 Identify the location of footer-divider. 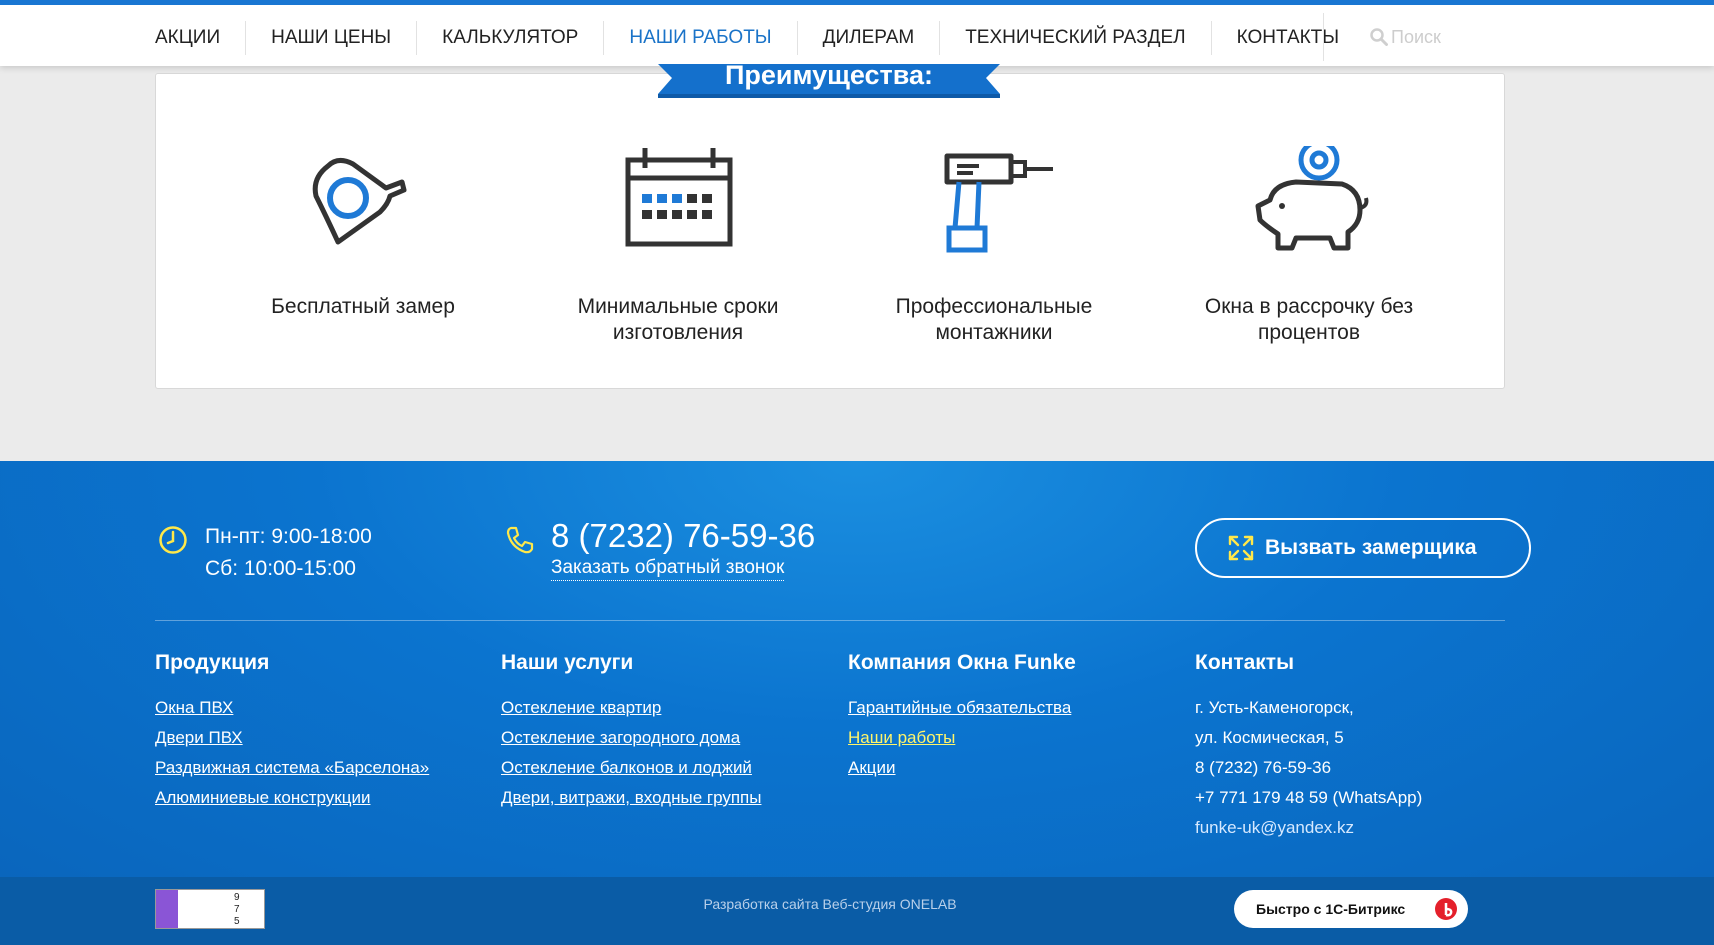
(830, 620).